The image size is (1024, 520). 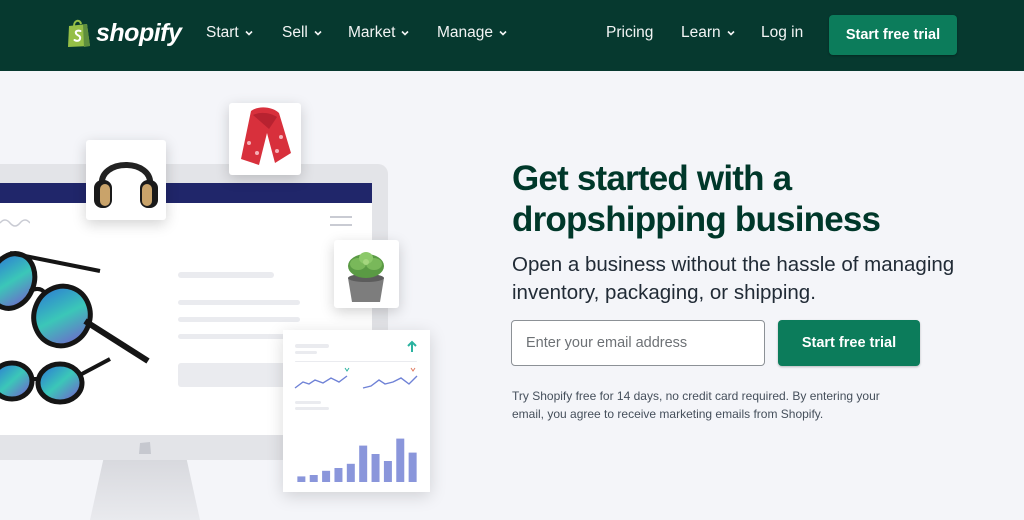 What do you see at coordinates (465, 32) in the screenshot?
I see `nav-item-label: Manage` at bounding box center [465, 32].